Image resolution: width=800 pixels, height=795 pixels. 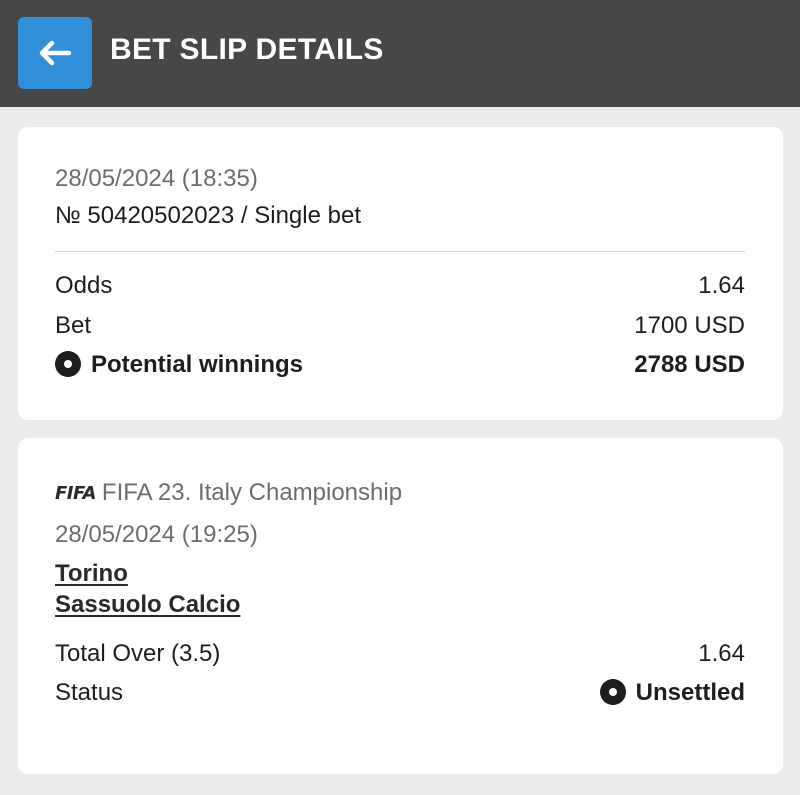 I want to click on team-home-link: Torino, so click(x=91, y=573).